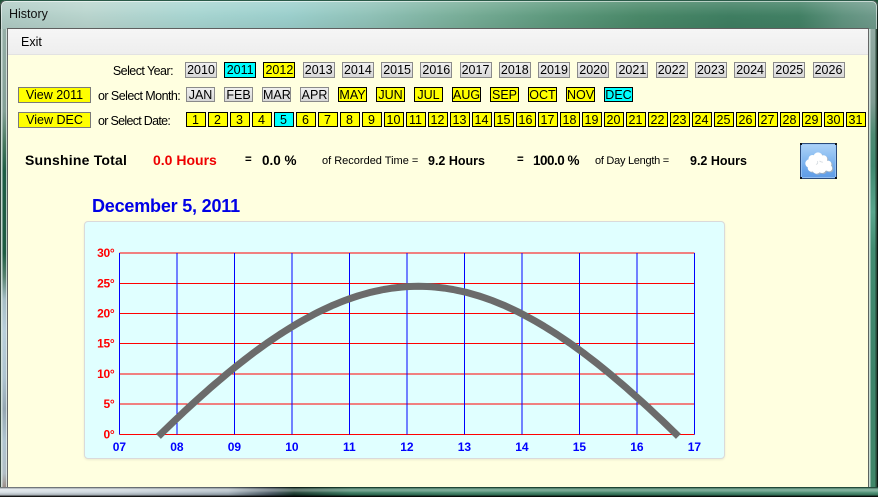 Image resolution: width=878 pixels, height=497 pixels. I want to click on svg-text: 10, so click(292, 447).